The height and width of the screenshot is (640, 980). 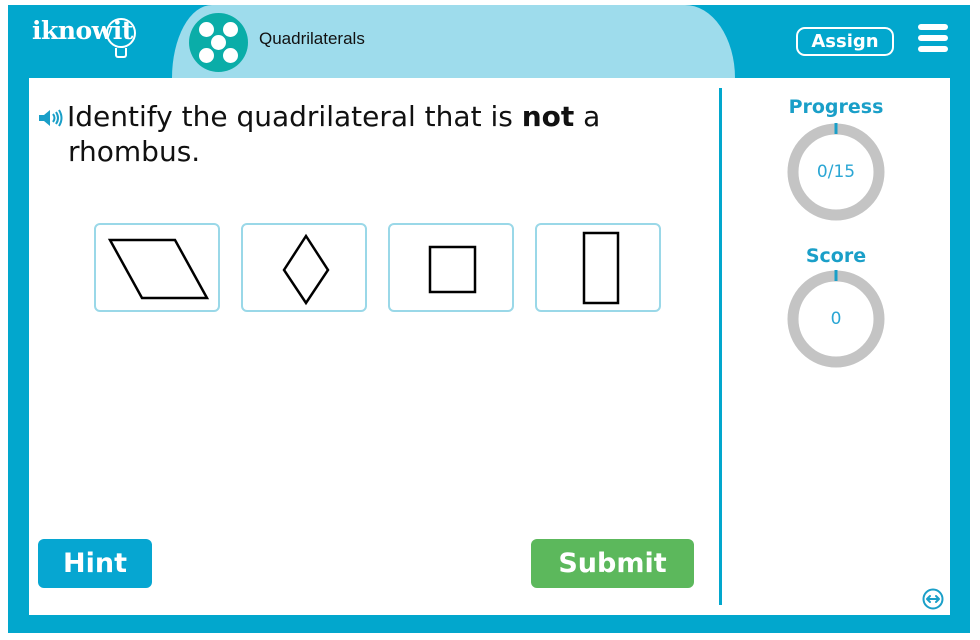 What do you see at coordinates (312, 38) in the screenshot?
I see `topic-title: Quadrilaterals` at bounding box center [312, 38].